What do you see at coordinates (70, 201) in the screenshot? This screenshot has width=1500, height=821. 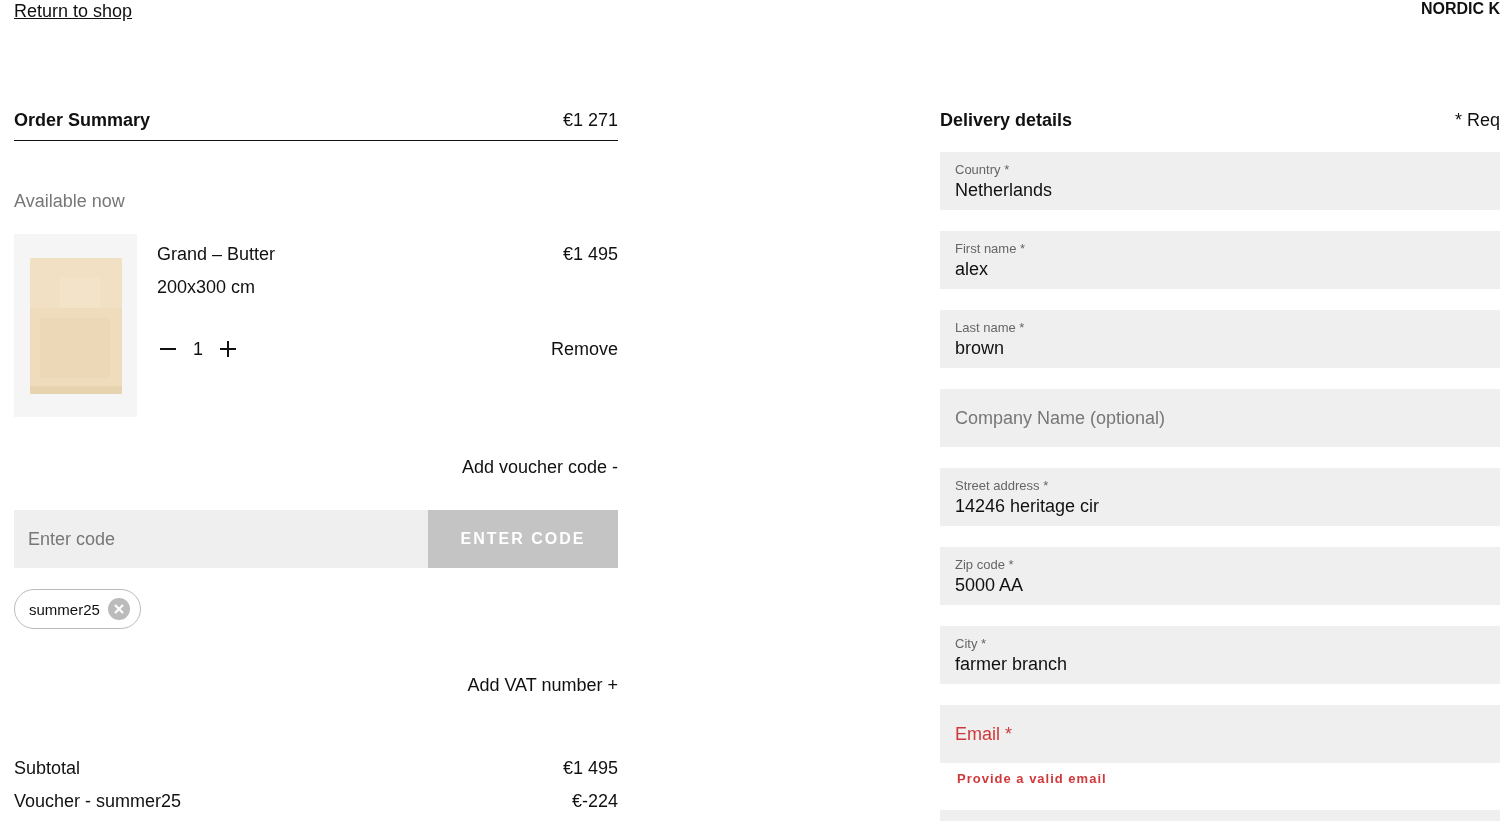 I see `availability-label: Available now` at bounding box center [70, 201].